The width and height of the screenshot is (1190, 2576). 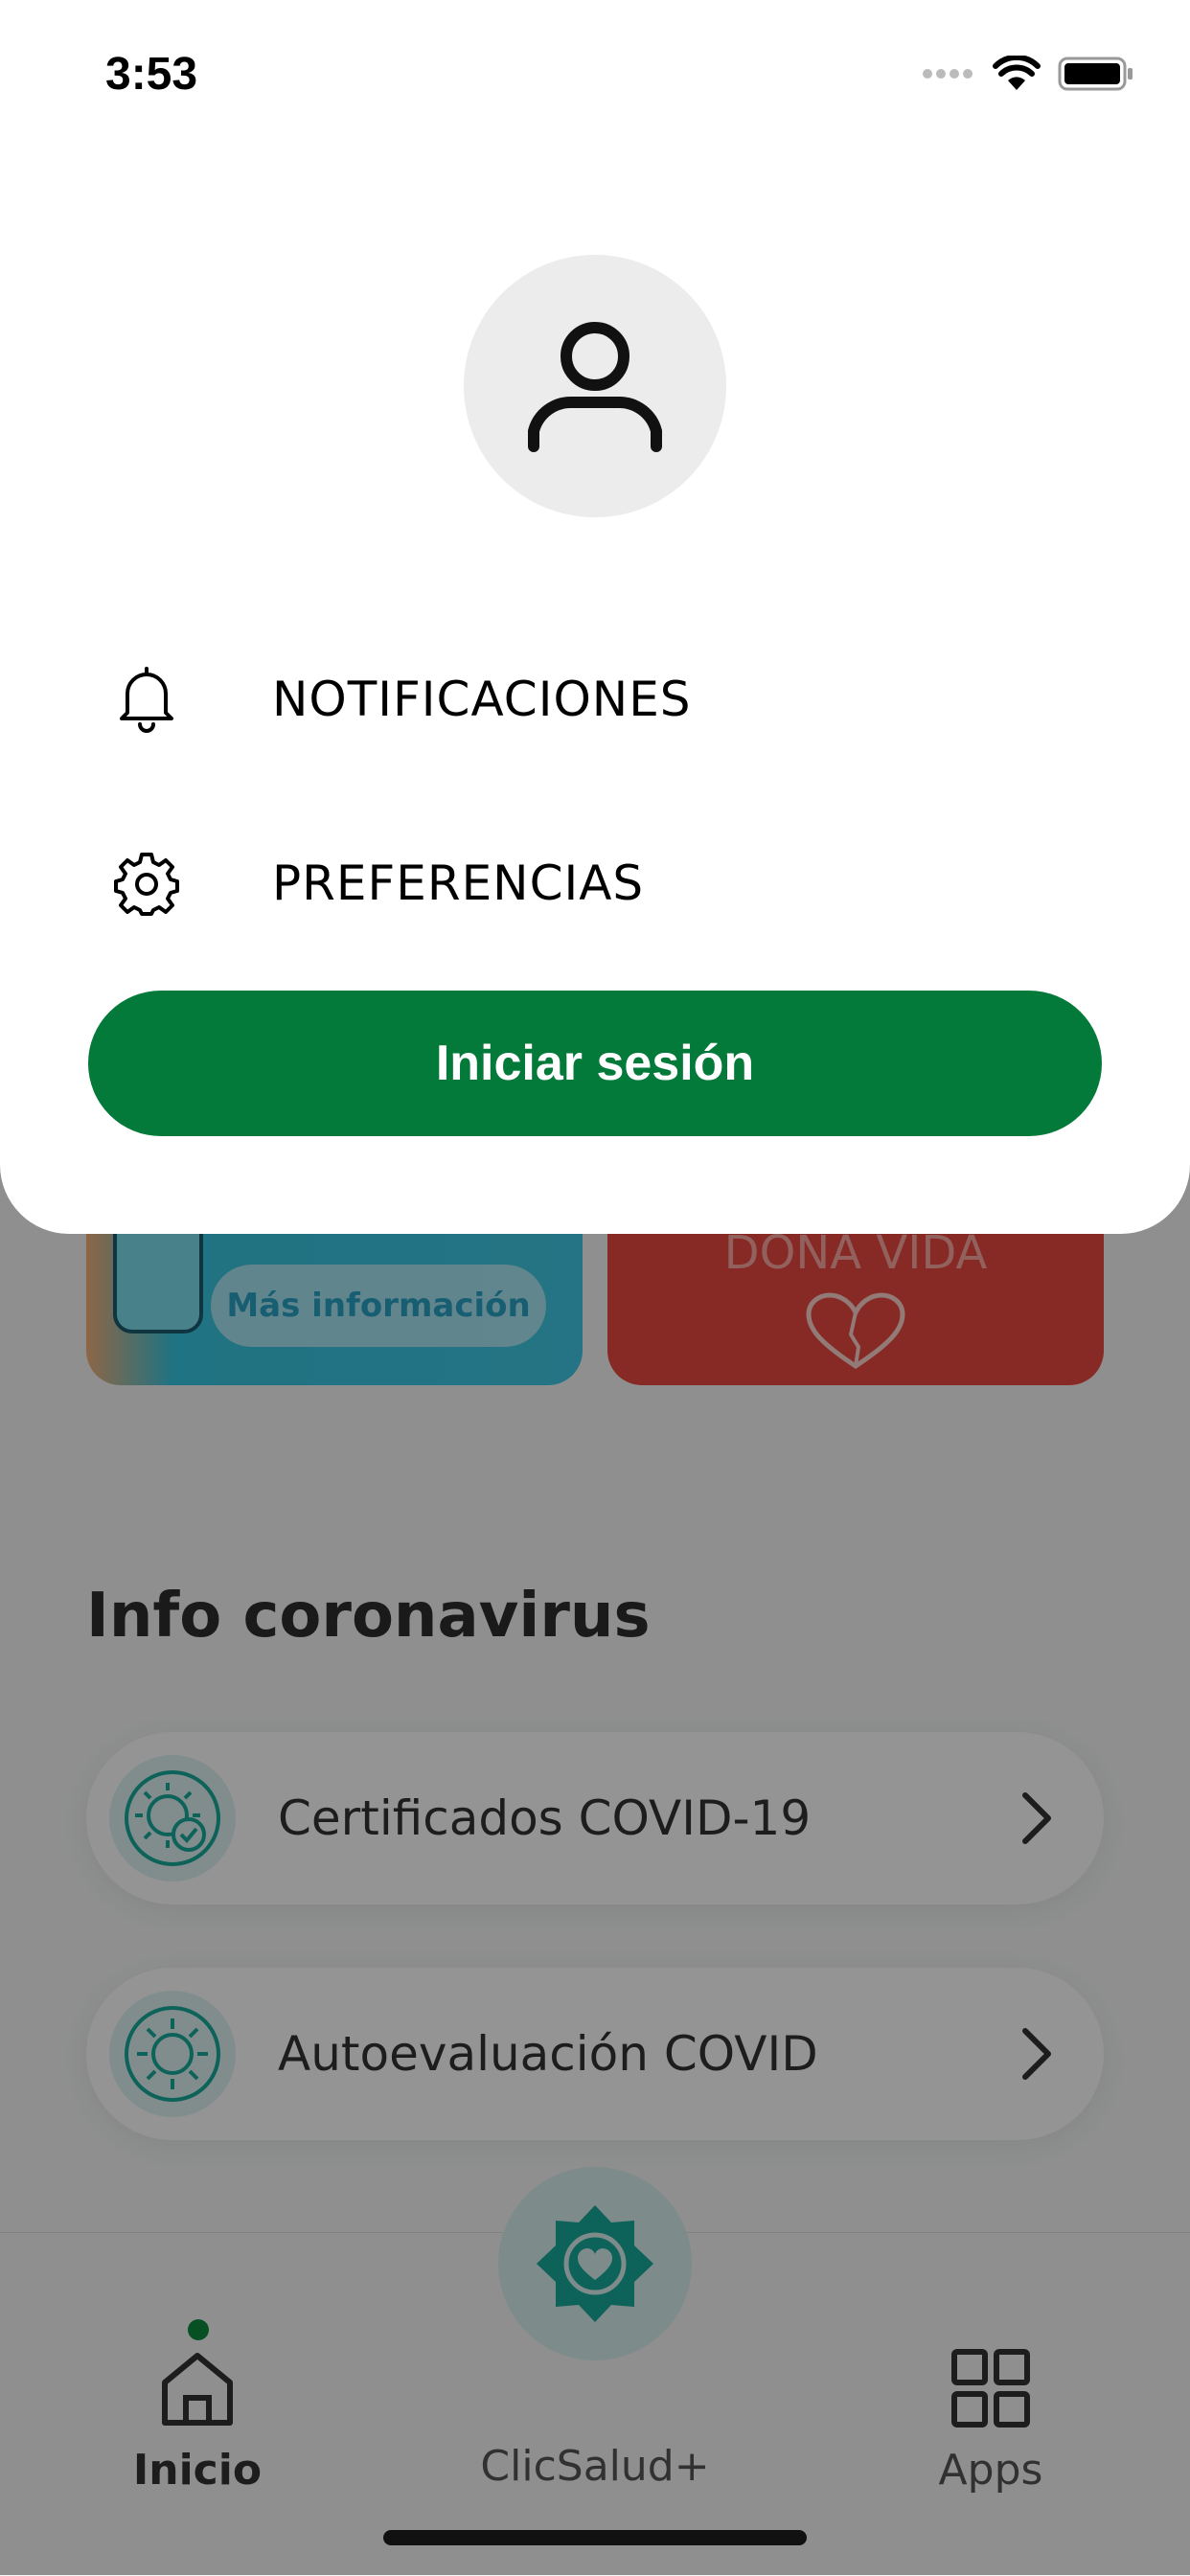 I want to click on menu-item-notificaciones: NOTIFICACIONES, so click(x=398, y=699).